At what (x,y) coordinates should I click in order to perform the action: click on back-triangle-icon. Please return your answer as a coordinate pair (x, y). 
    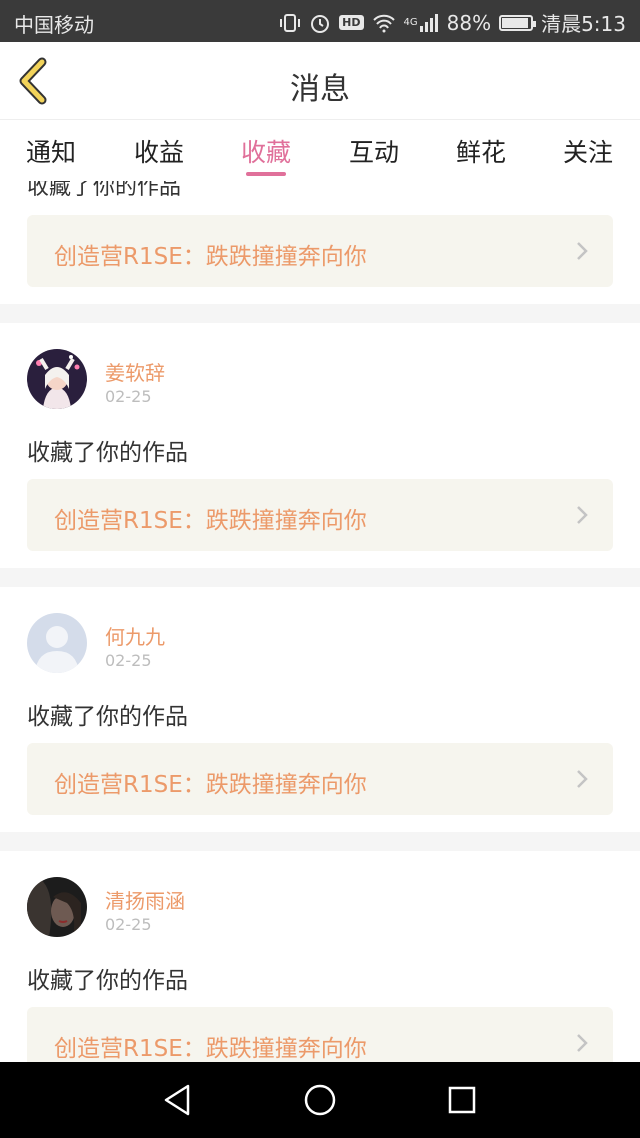
    Looking at the image, I should click on (178, 1100).